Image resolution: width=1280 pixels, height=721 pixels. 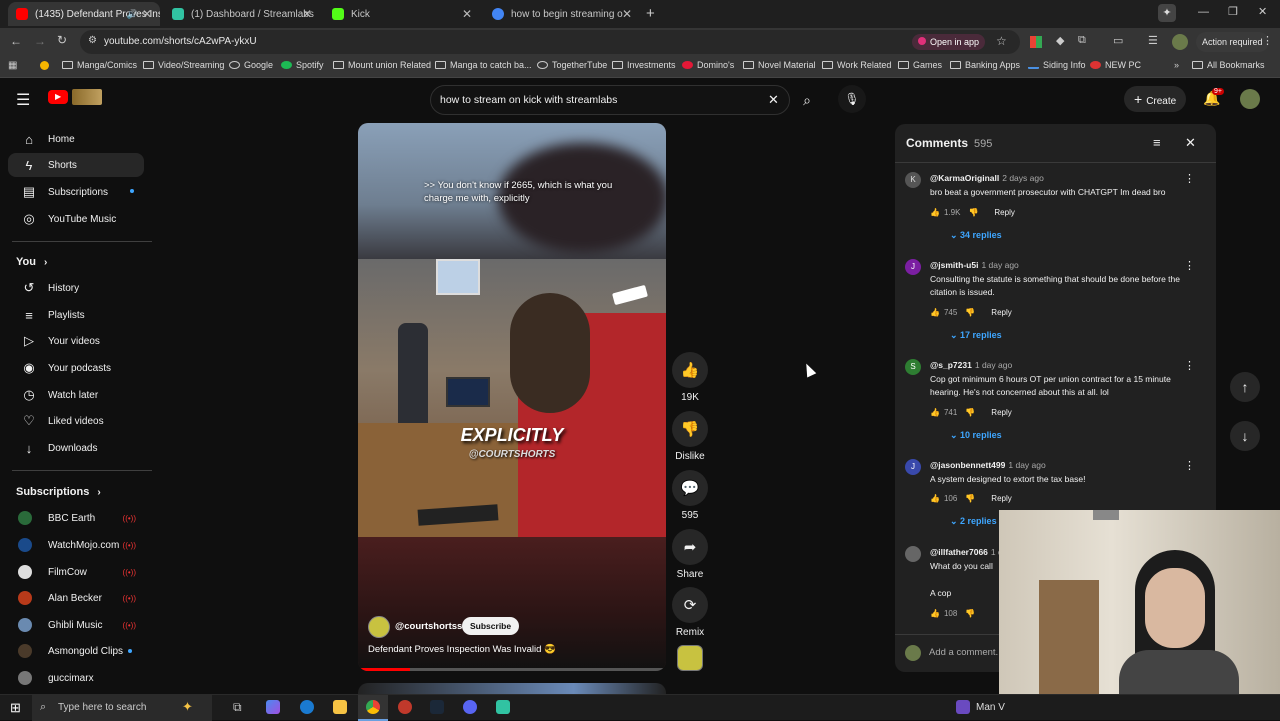 I want to click on you-section-header: You ›, so click(x=31, y=262).